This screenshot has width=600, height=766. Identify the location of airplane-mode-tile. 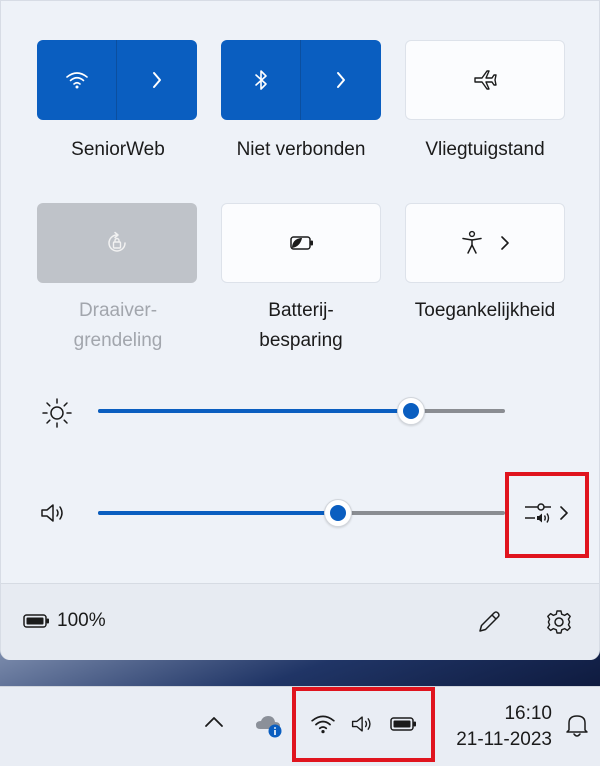
(485, 80).